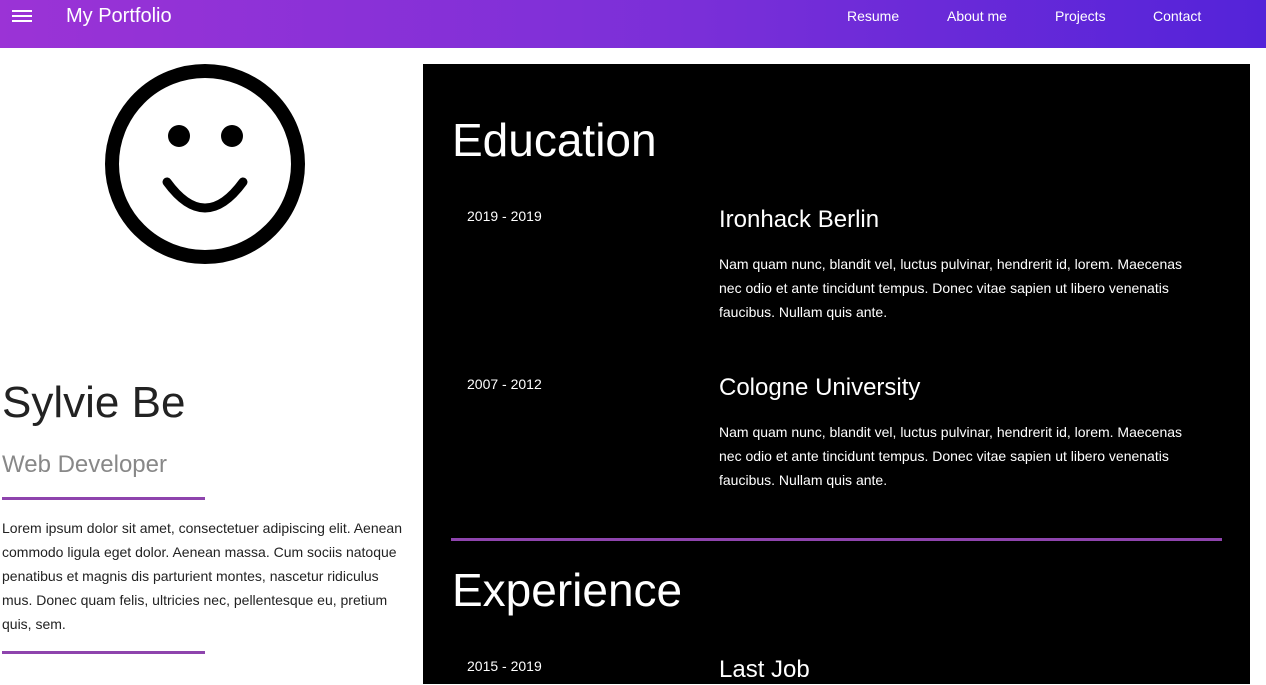 This screenshot has width=1266, height=685. What do you see at coordinates (764, 669) in the screenshot?
I see `experience-title: Last Job` at bounding box center [764, 669].